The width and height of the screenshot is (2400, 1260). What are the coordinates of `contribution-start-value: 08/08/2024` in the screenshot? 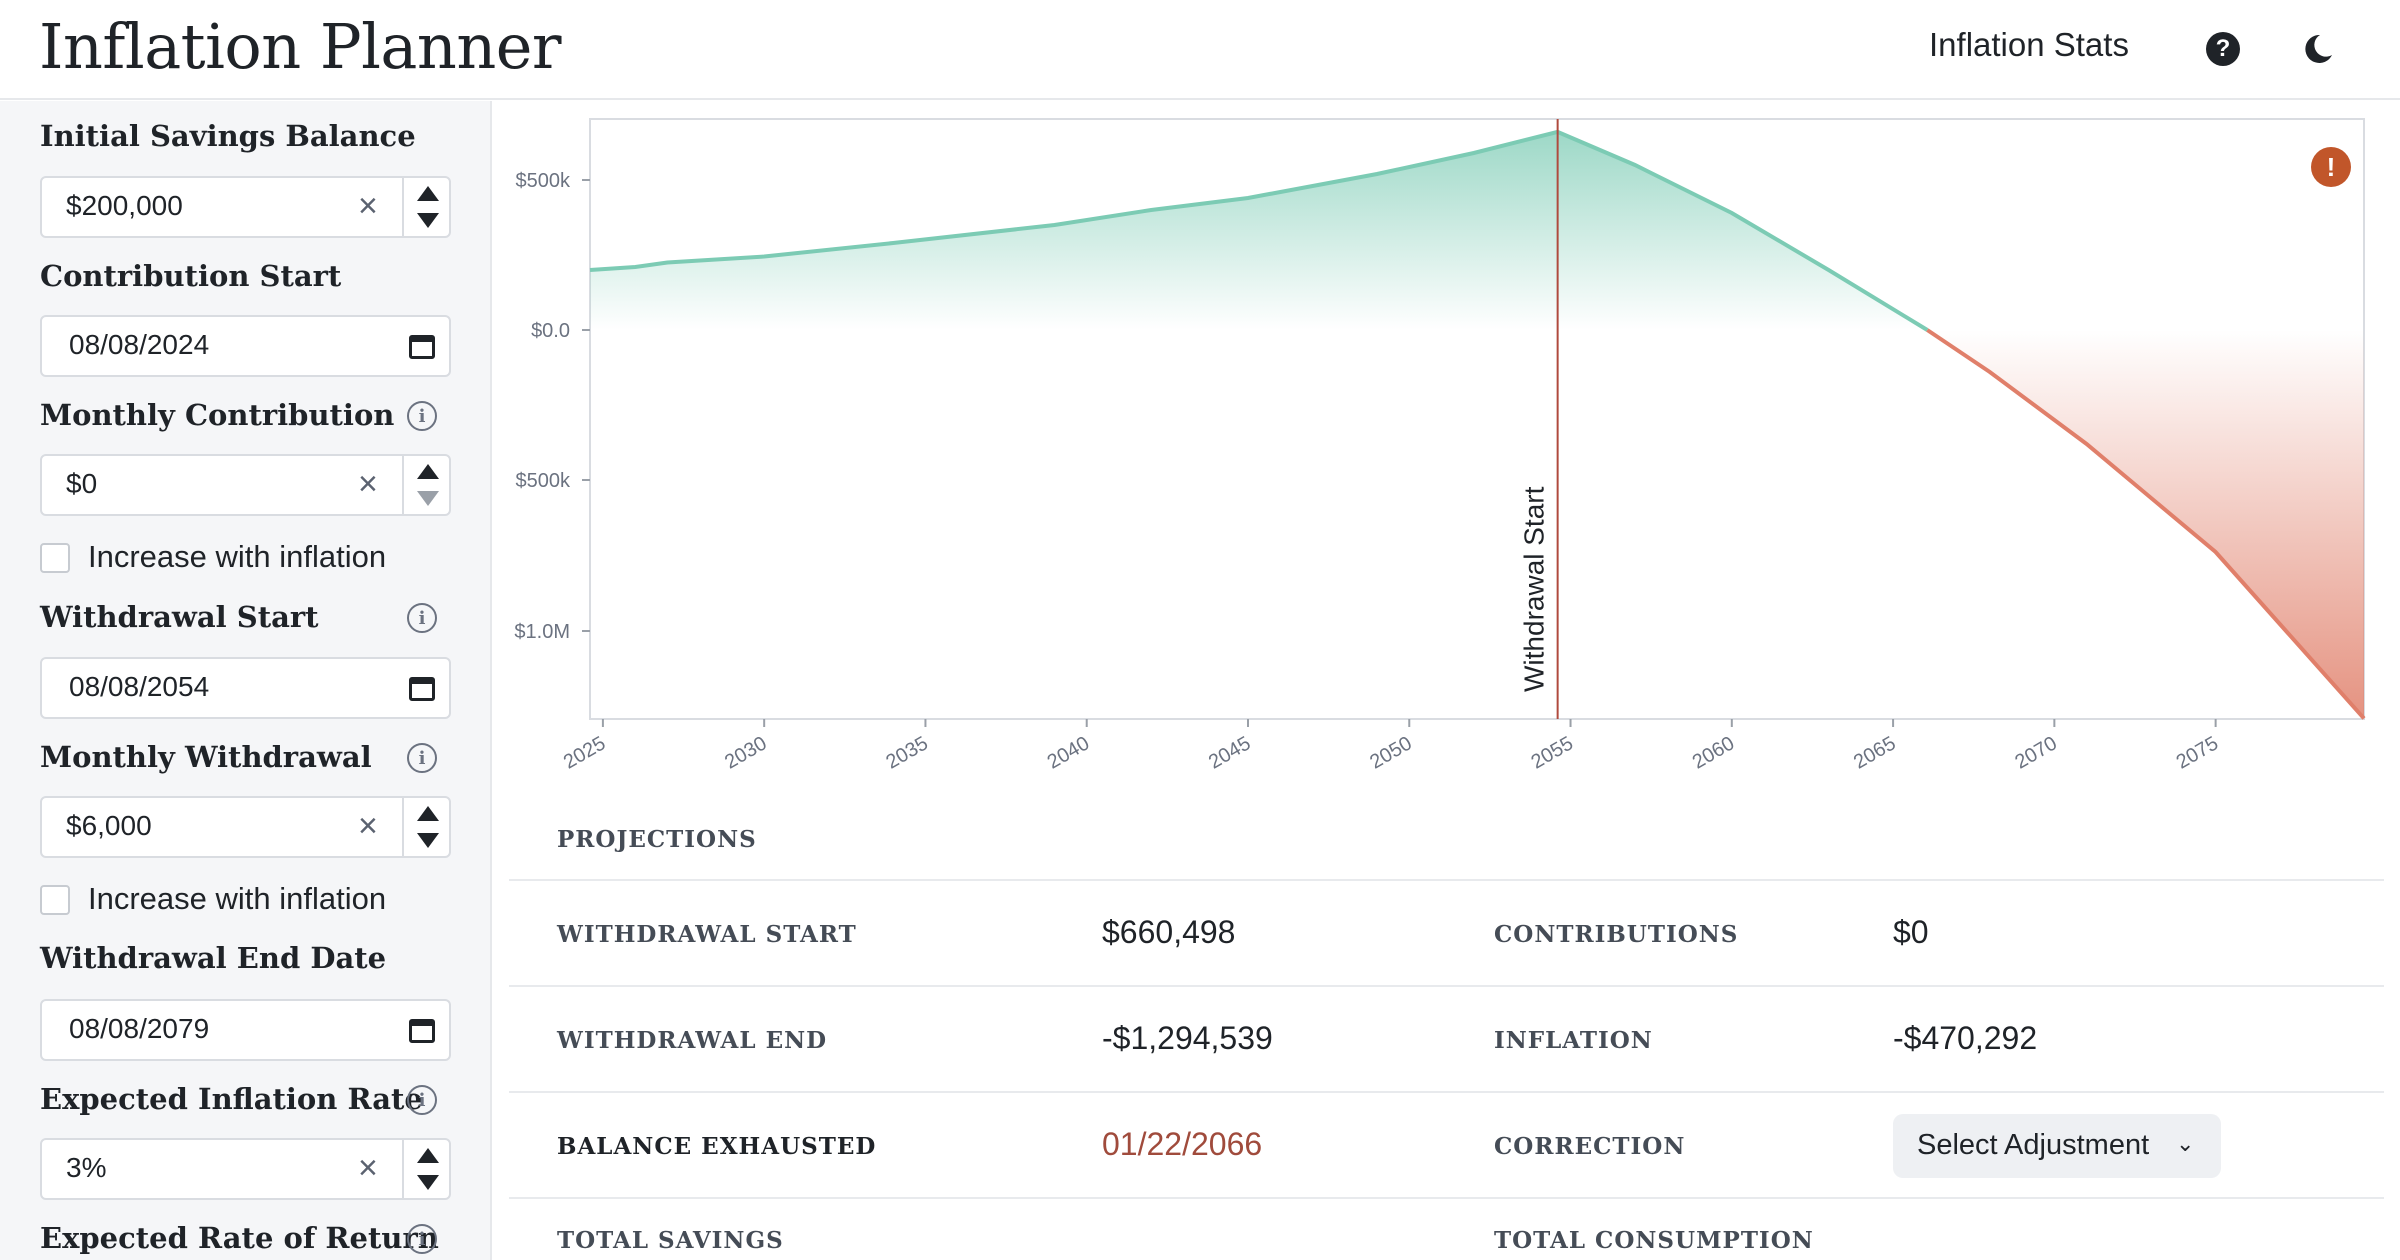 It's located at (139, 344).